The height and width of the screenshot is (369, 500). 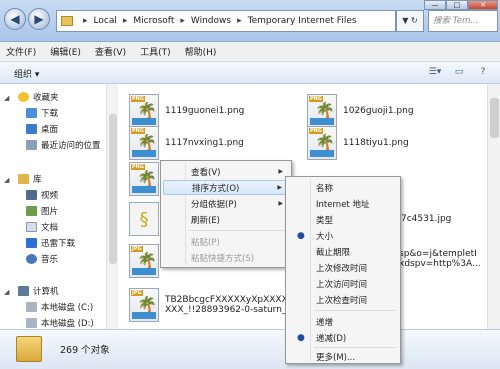 What do you see at coordinates (31, 323) in the screenshot?
I see `drive-d-icon` at bounding box center [31, 323].